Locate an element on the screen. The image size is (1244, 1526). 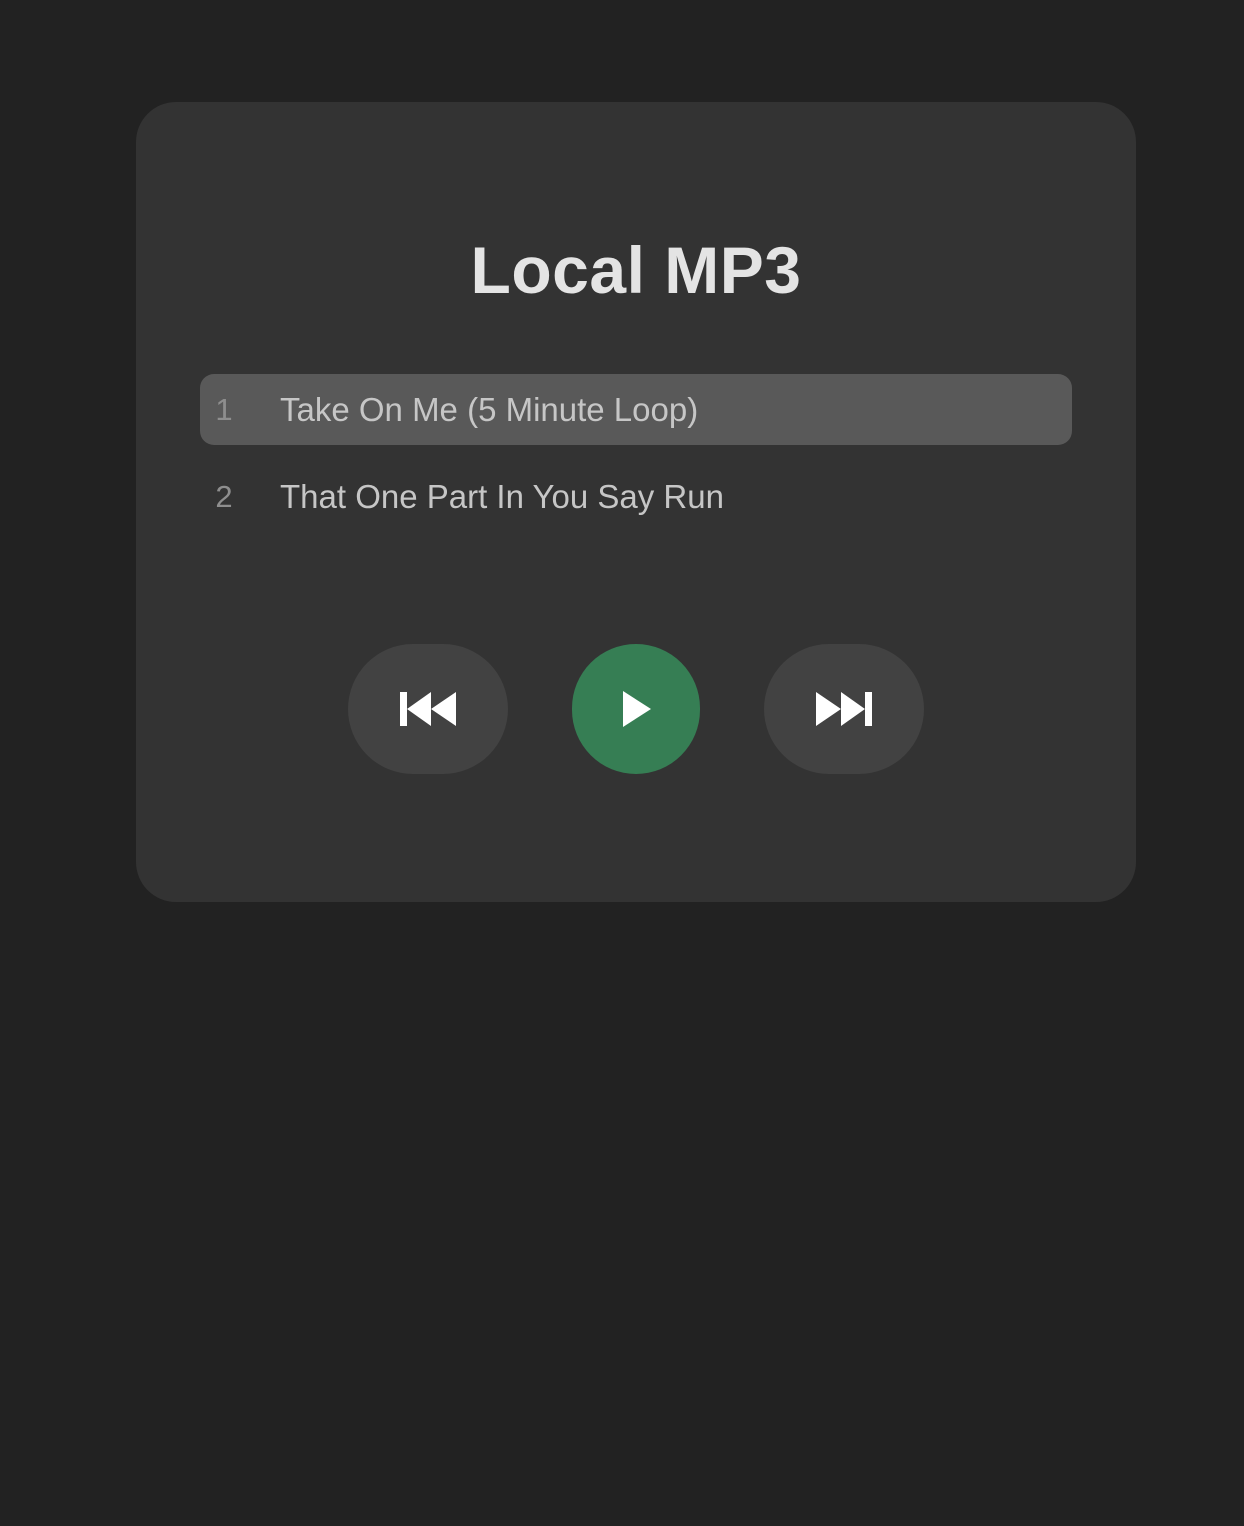
playback-controls is located at coordinates (622, 709).